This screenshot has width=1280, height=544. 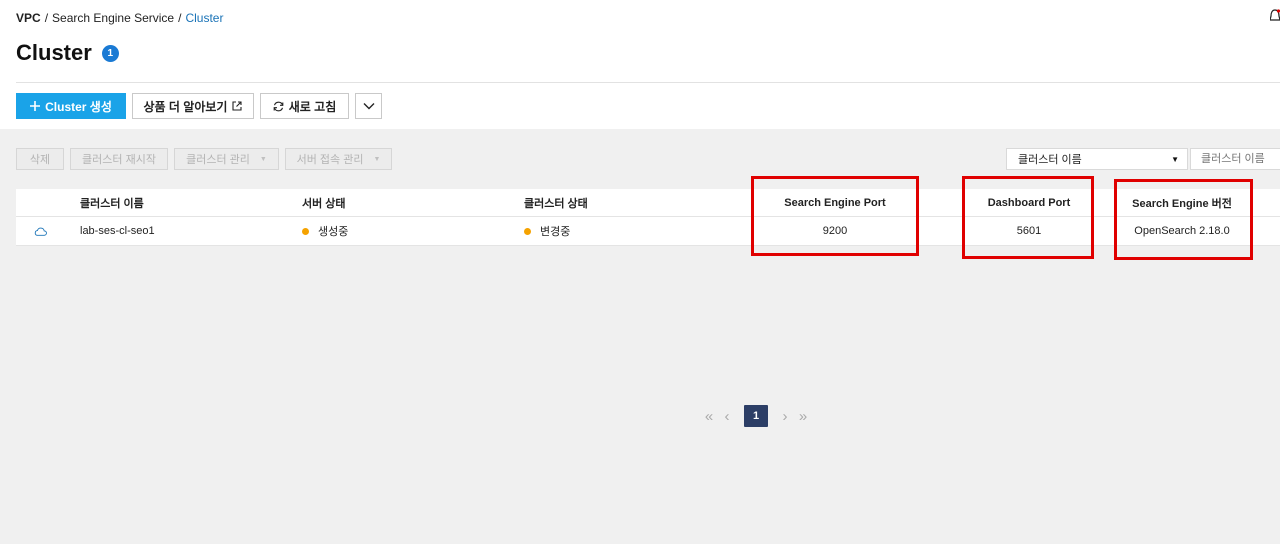 I want to click on refresh-button: 새로 고침, so click(x=304, y=106).